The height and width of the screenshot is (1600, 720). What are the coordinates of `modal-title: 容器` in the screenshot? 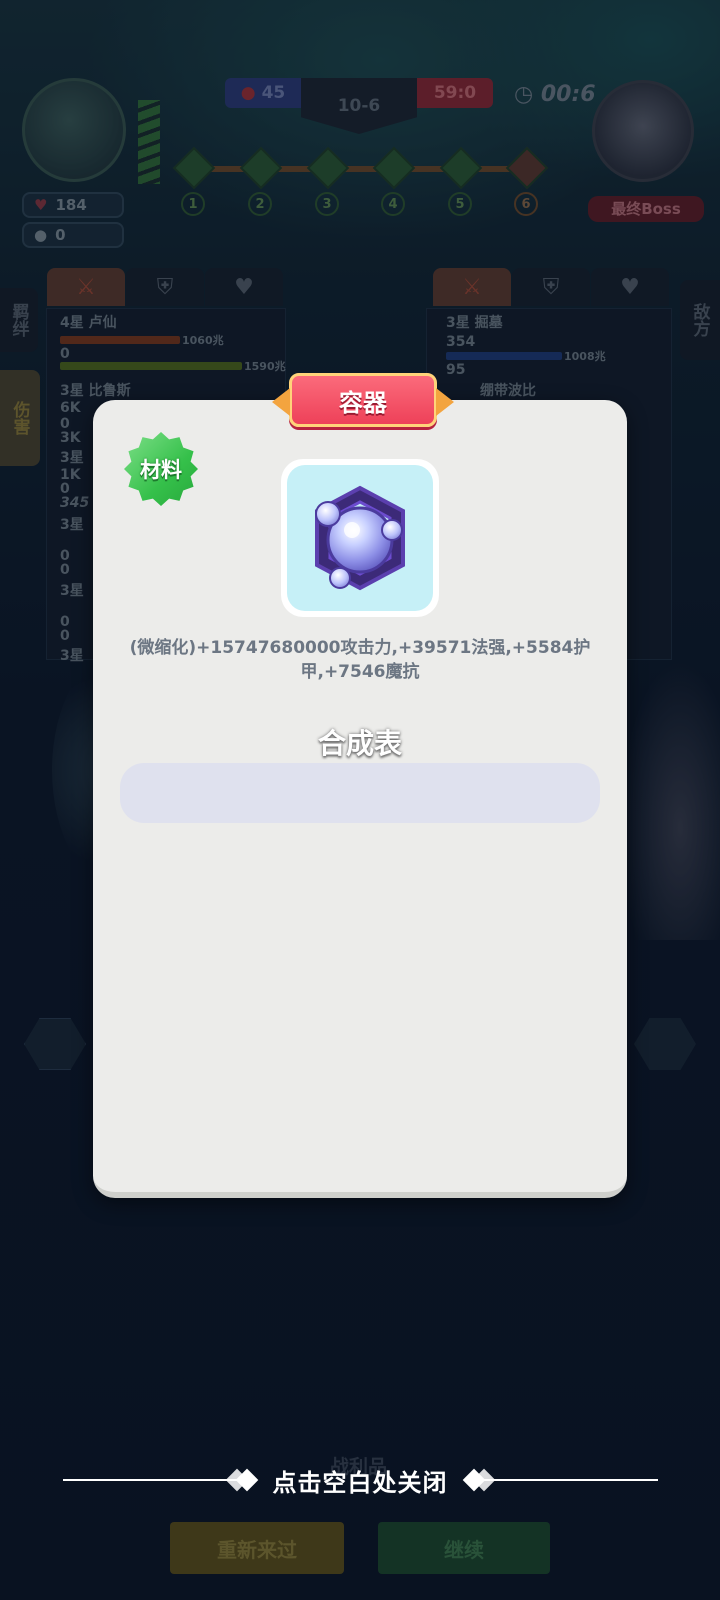 It's located at (363, 400).